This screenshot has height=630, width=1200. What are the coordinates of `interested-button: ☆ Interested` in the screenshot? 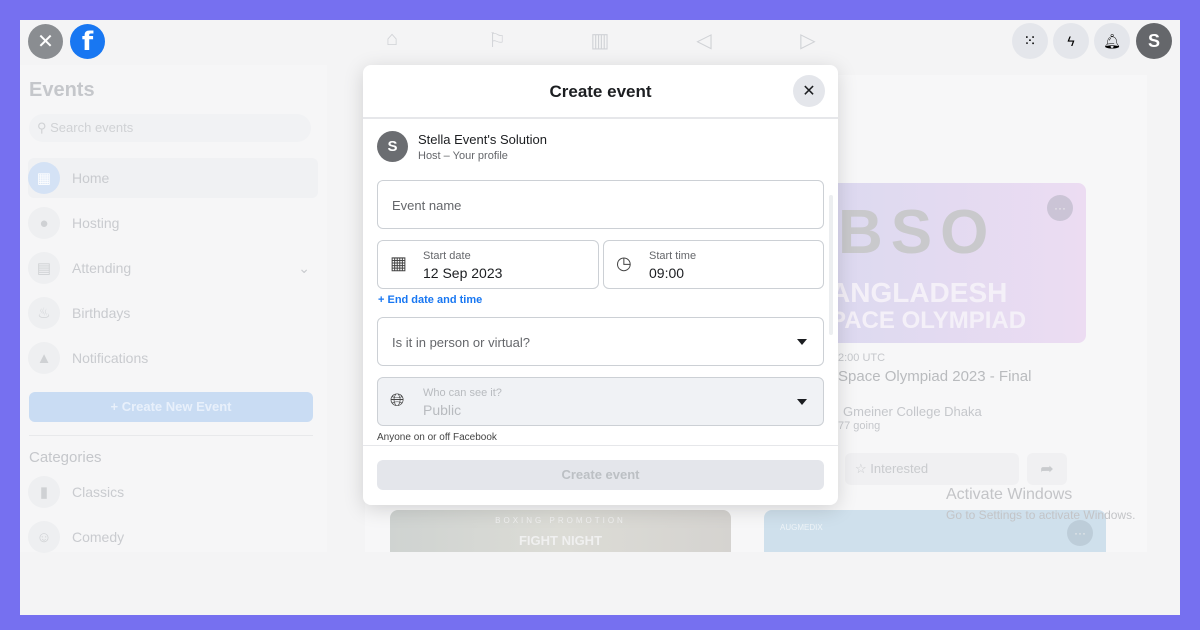 It's located at (932, 469).